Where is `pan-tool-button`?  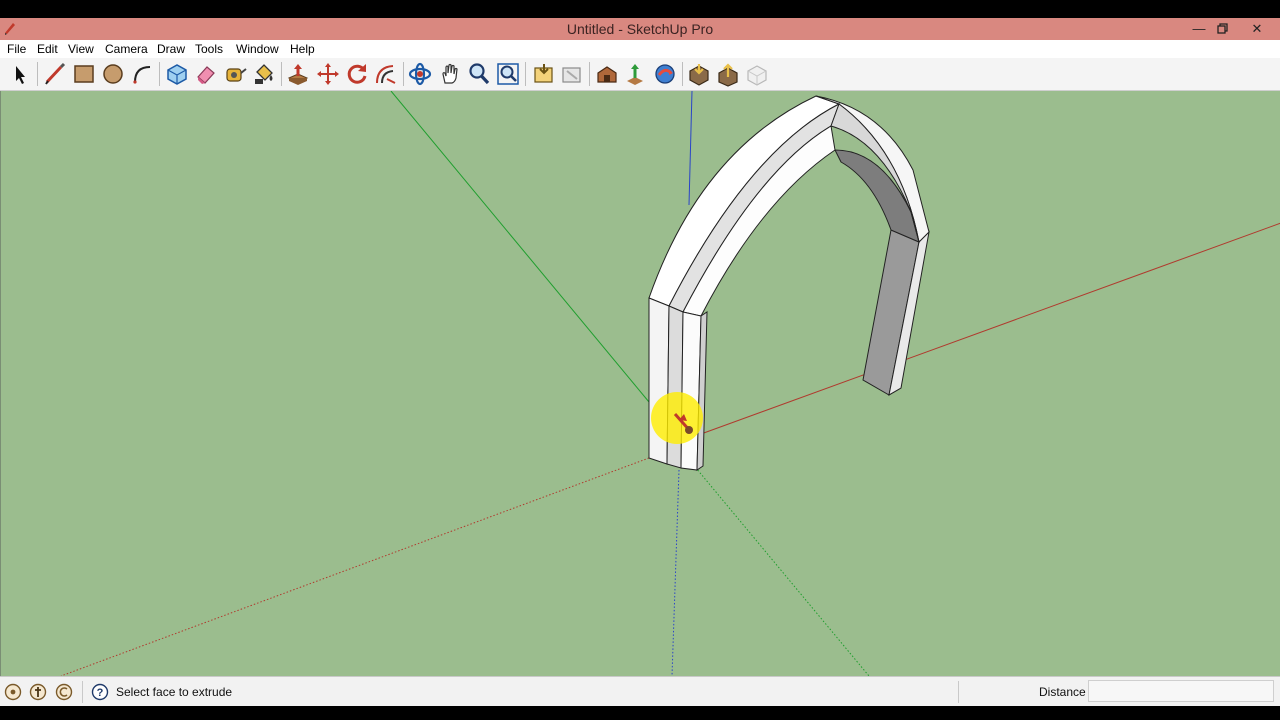 pan-tool-button is located at coordinates (450, 74).